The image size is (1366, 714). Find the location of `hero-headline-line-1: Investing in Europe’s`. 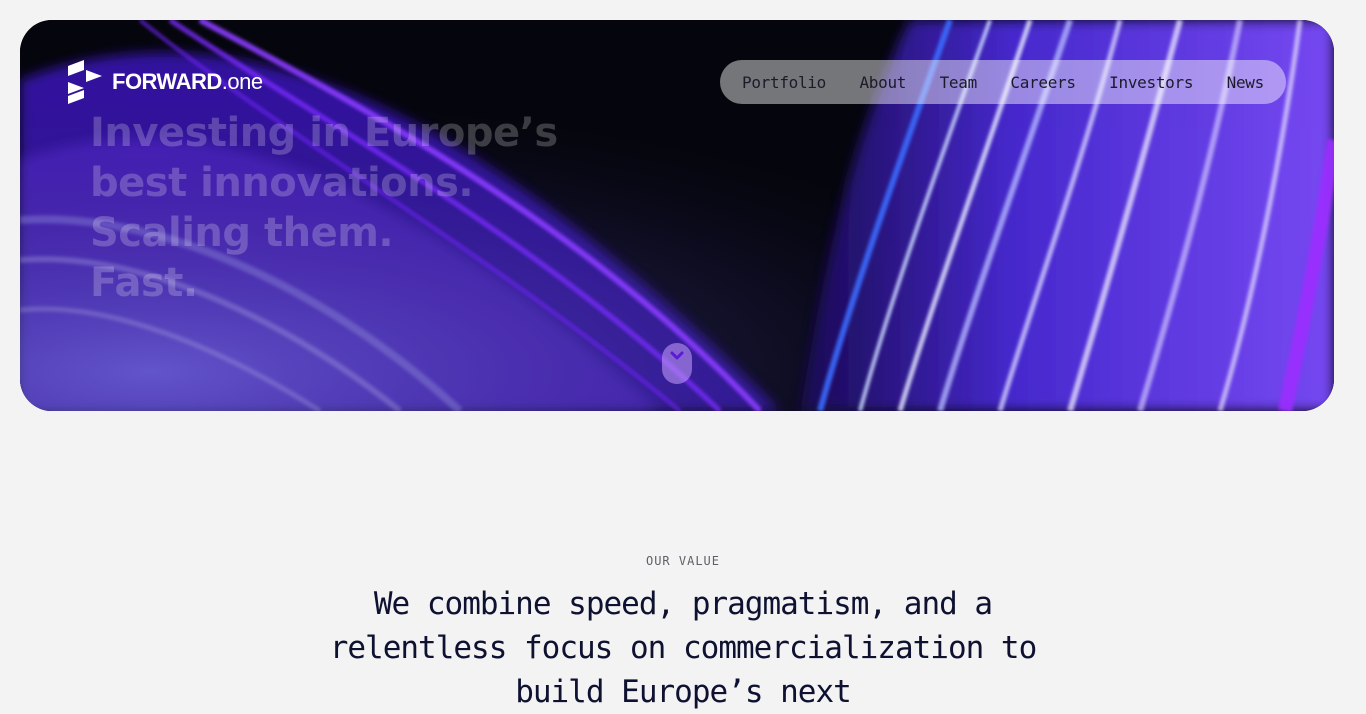

hero-headline-line-1: Investing in Europe’s is located at coordinates (324, 133).